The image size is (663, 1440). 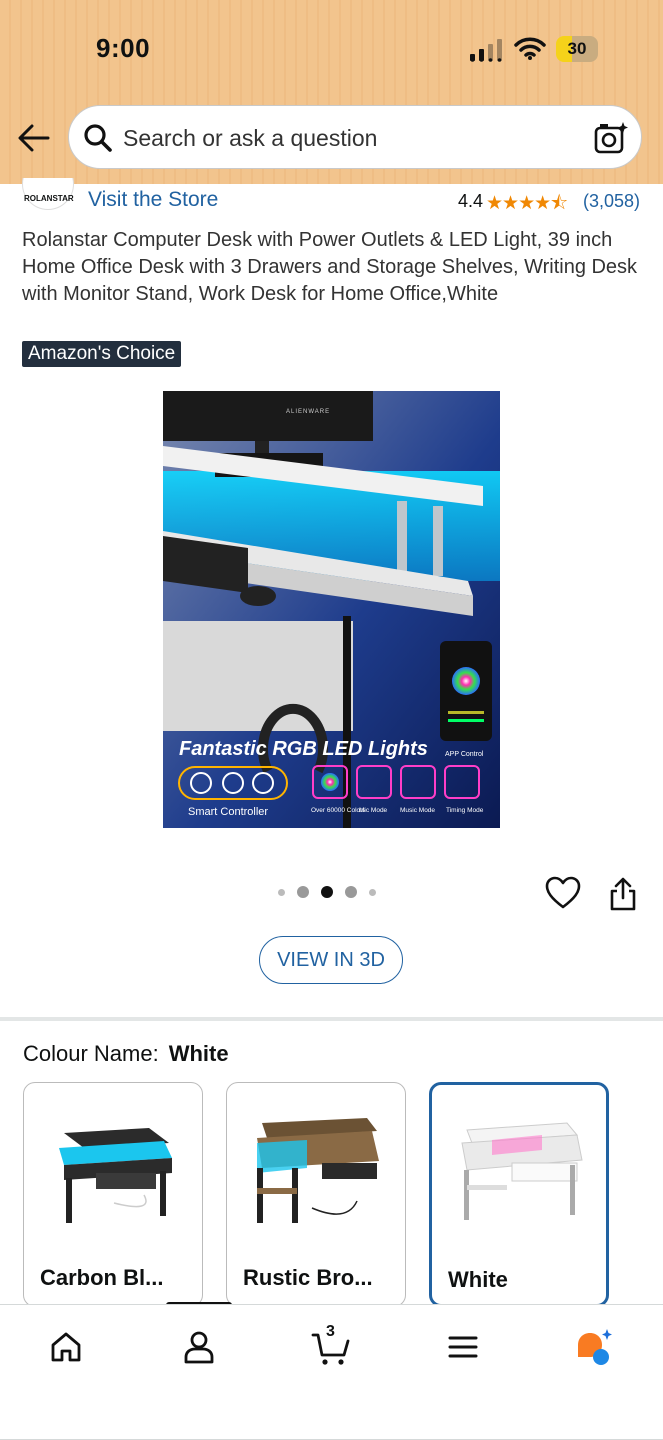 I want to click on image-headline: Fantastic RGB LED Lights, so click(x=303, y=749).